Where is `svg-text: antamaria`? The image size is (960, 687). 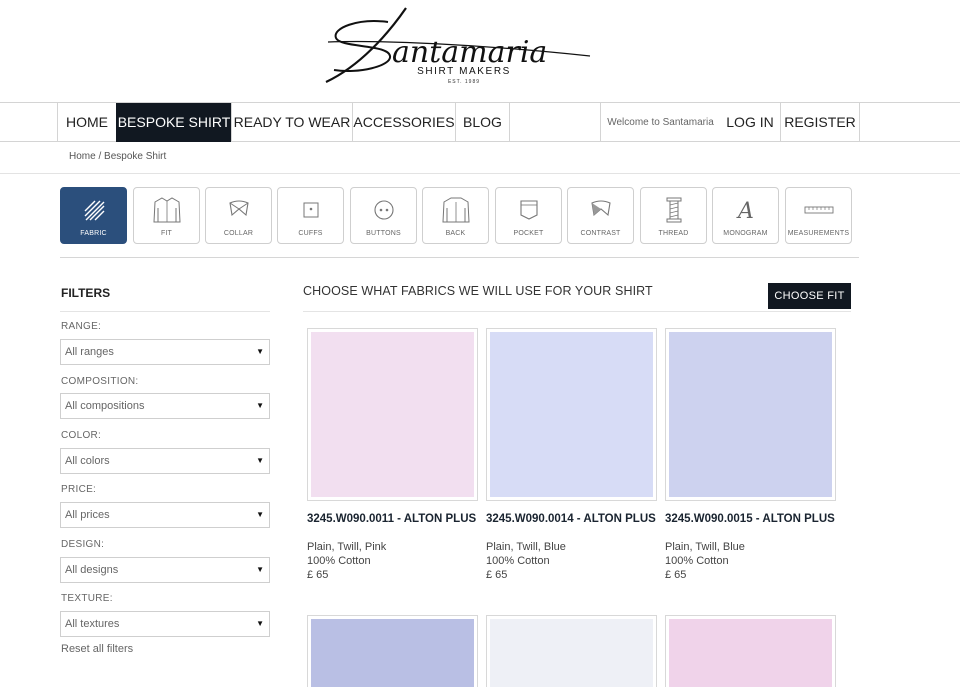
svg-text: antamaria is located at coordinates (469, 52).